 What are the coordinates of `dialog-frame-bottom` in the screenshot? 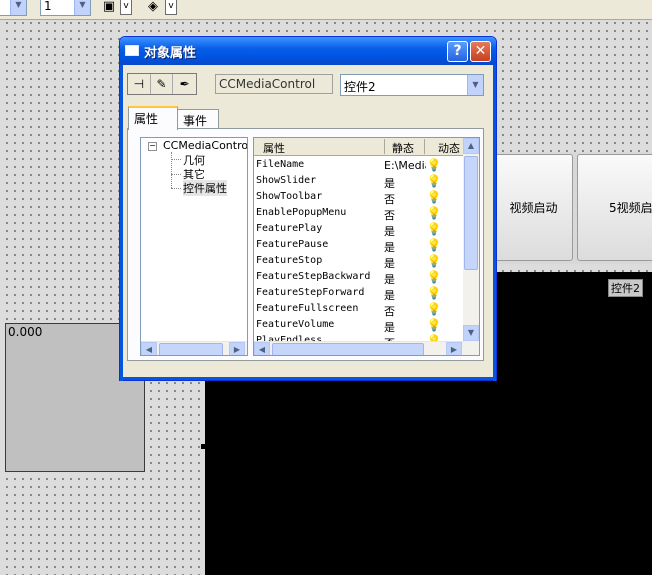 It's located at (308, 378).